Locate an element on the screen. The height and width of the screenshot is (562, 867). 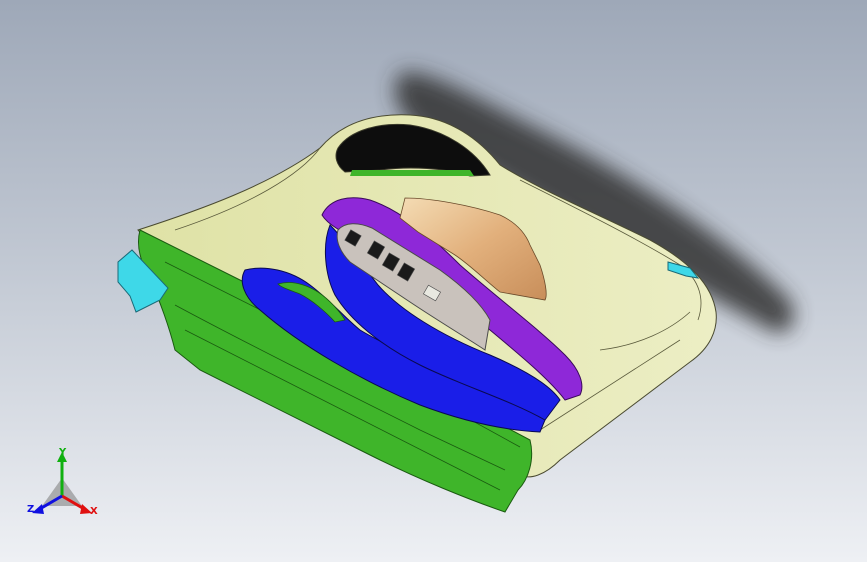
x-axis-label: X is located at coordinates (94, 511).